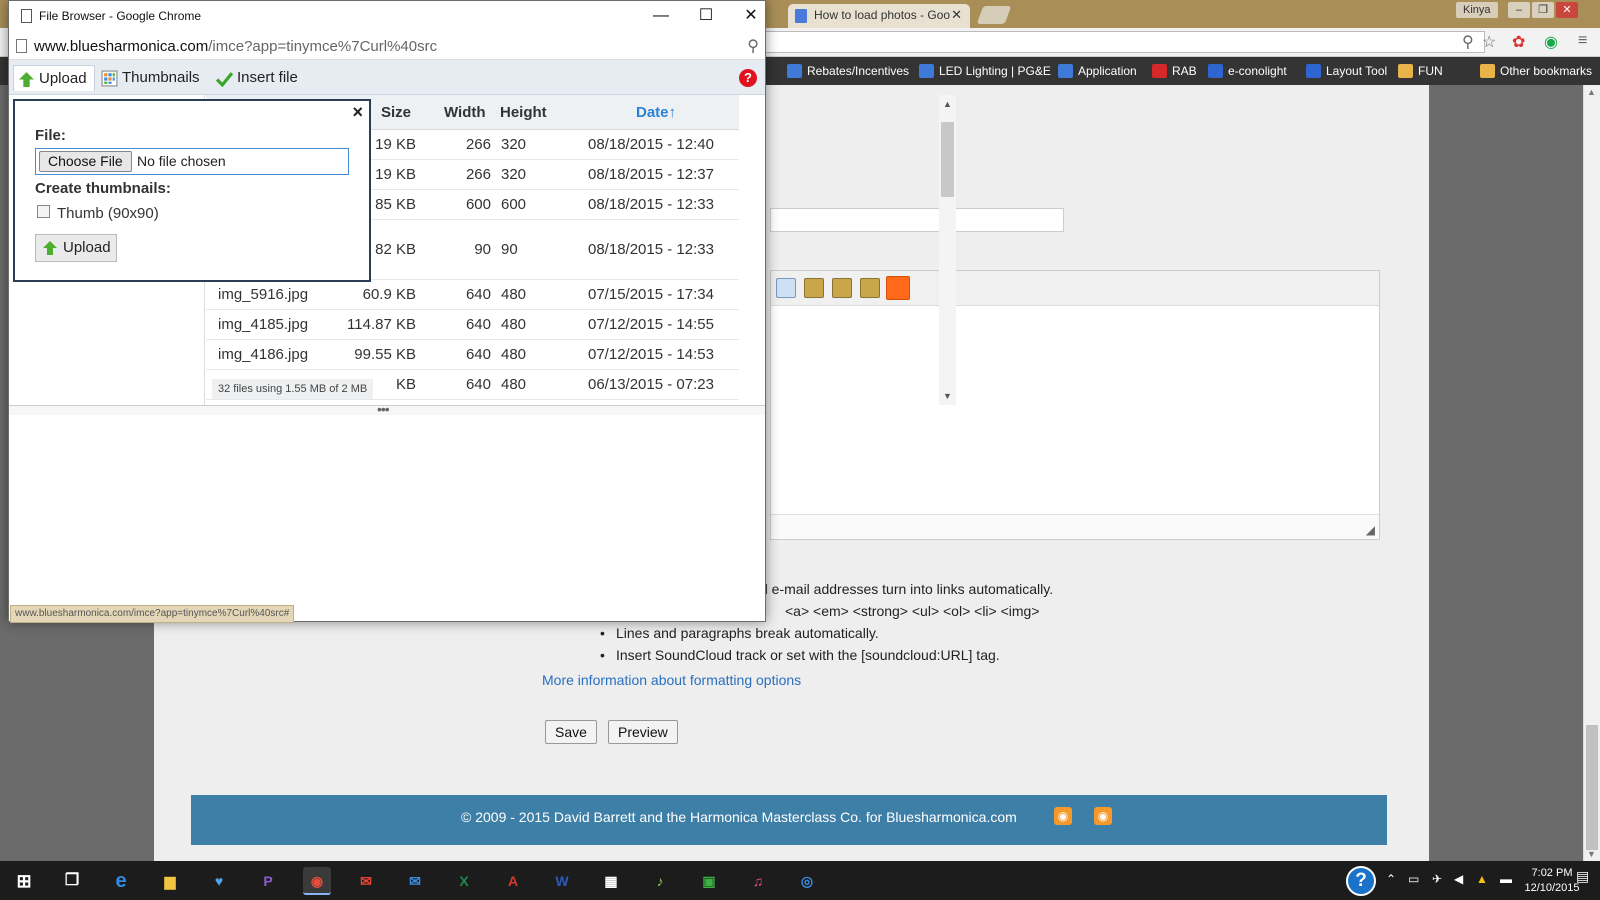 The image size is (1600, 900). I want to click on edge-icon: e, so click(121, 881).